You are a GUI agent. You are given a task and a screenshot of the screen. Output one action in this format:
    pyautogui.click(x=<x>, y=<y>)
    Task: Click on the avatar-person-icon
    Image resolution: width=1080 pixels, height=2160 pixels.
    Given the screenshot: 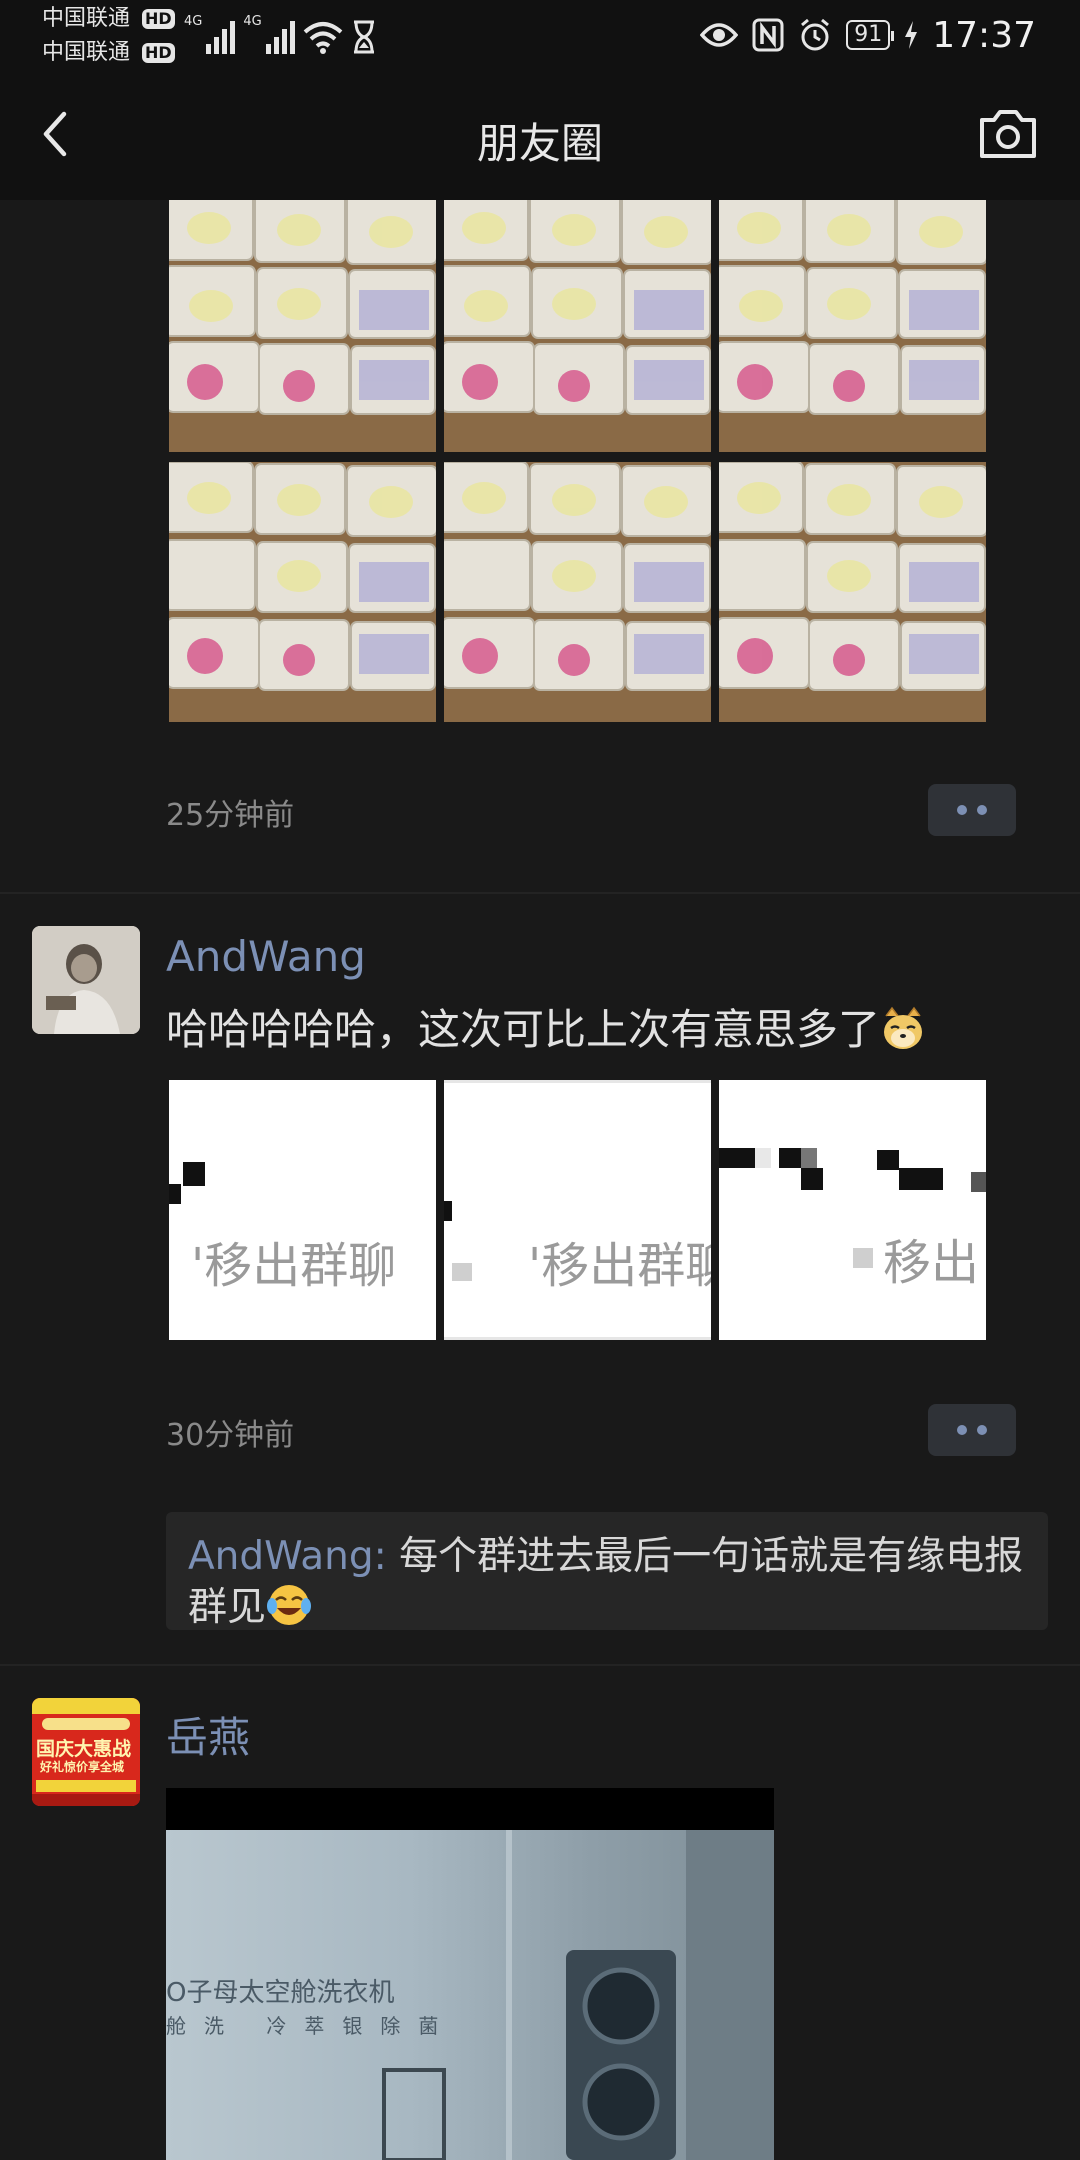 What is the action you would take?
    pyautogui.click(x=86, y=980)
    